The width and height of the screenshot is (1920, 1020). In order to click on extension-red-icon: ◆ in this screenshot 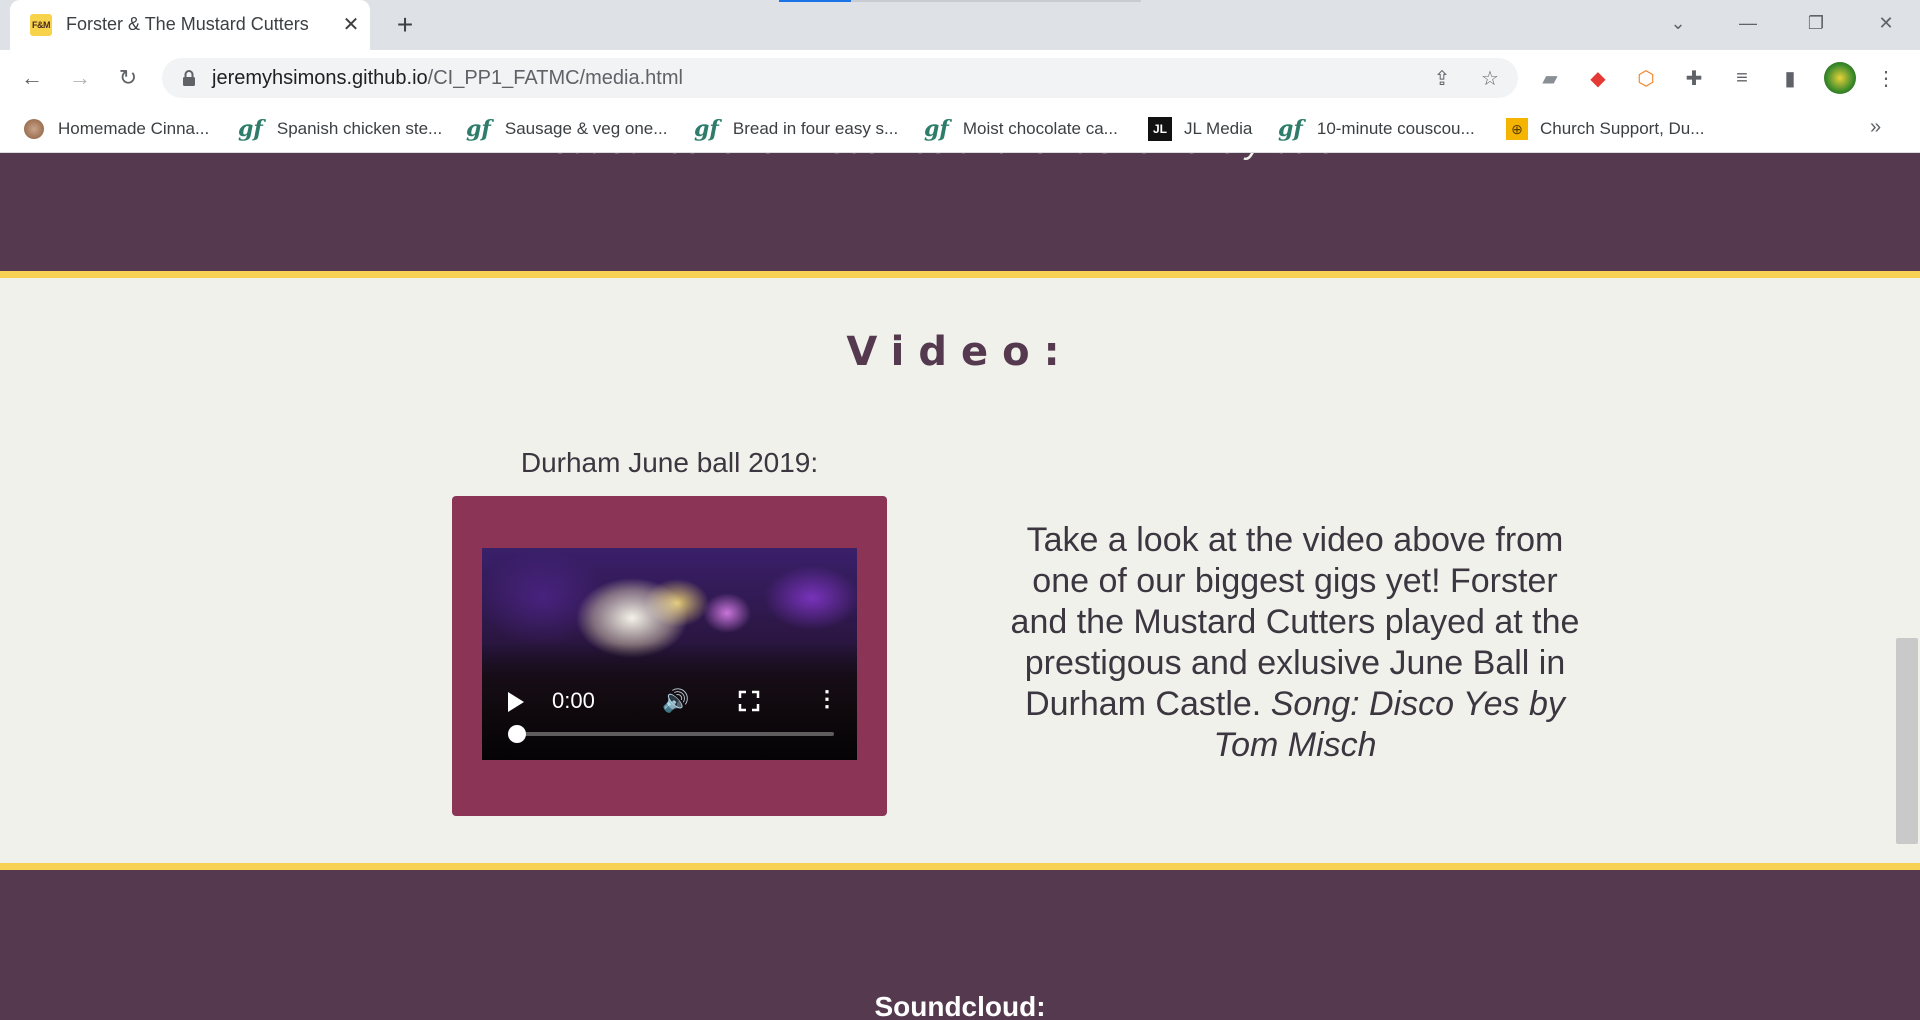, I will do `click(1598, 78)`.